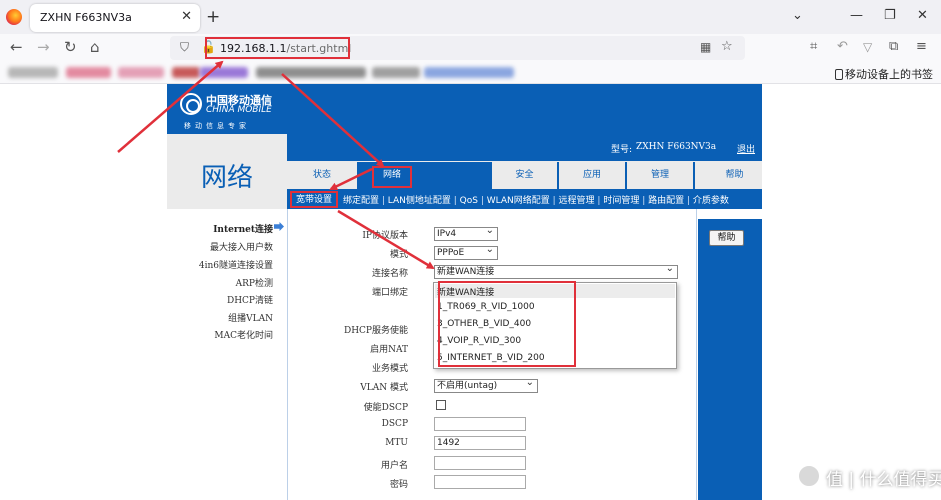  What do you see at coordinates (398, 485) in the screenshot?
I see `password-label: 密码` at bounding box center [398, 485].